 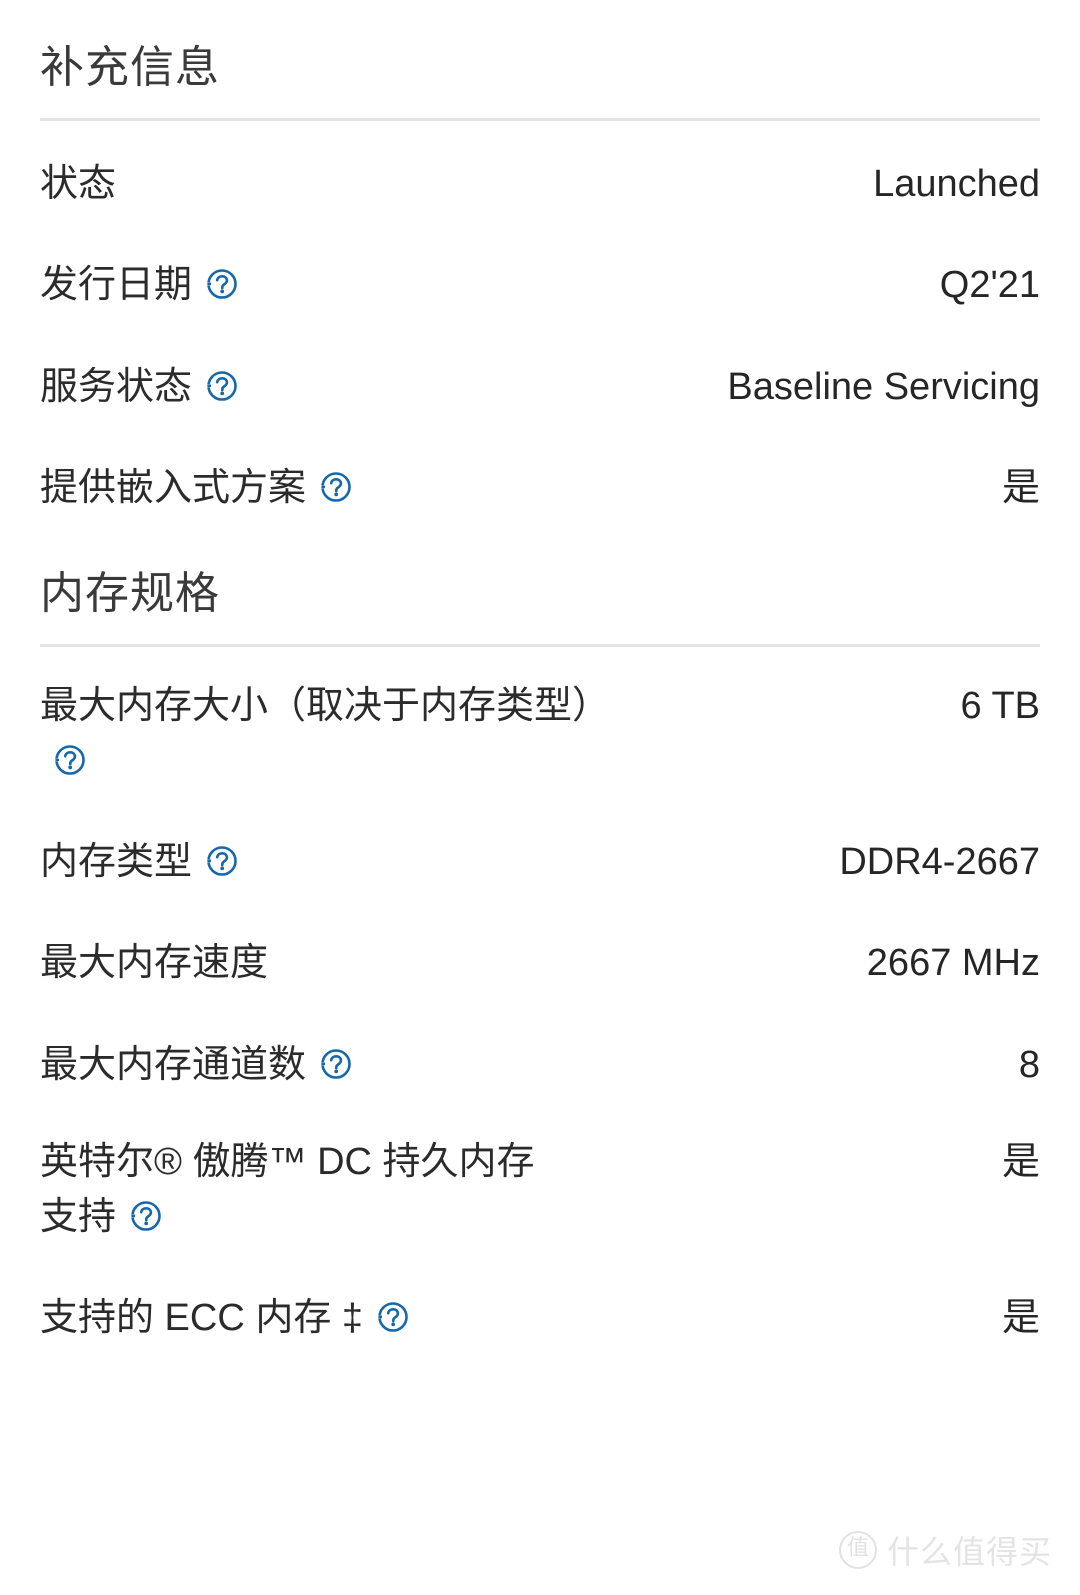 What do you see at coordinates (116, 862) in the screenshot?
I see `spec-label-text: 内存类型` at bounding box center [116, 862].